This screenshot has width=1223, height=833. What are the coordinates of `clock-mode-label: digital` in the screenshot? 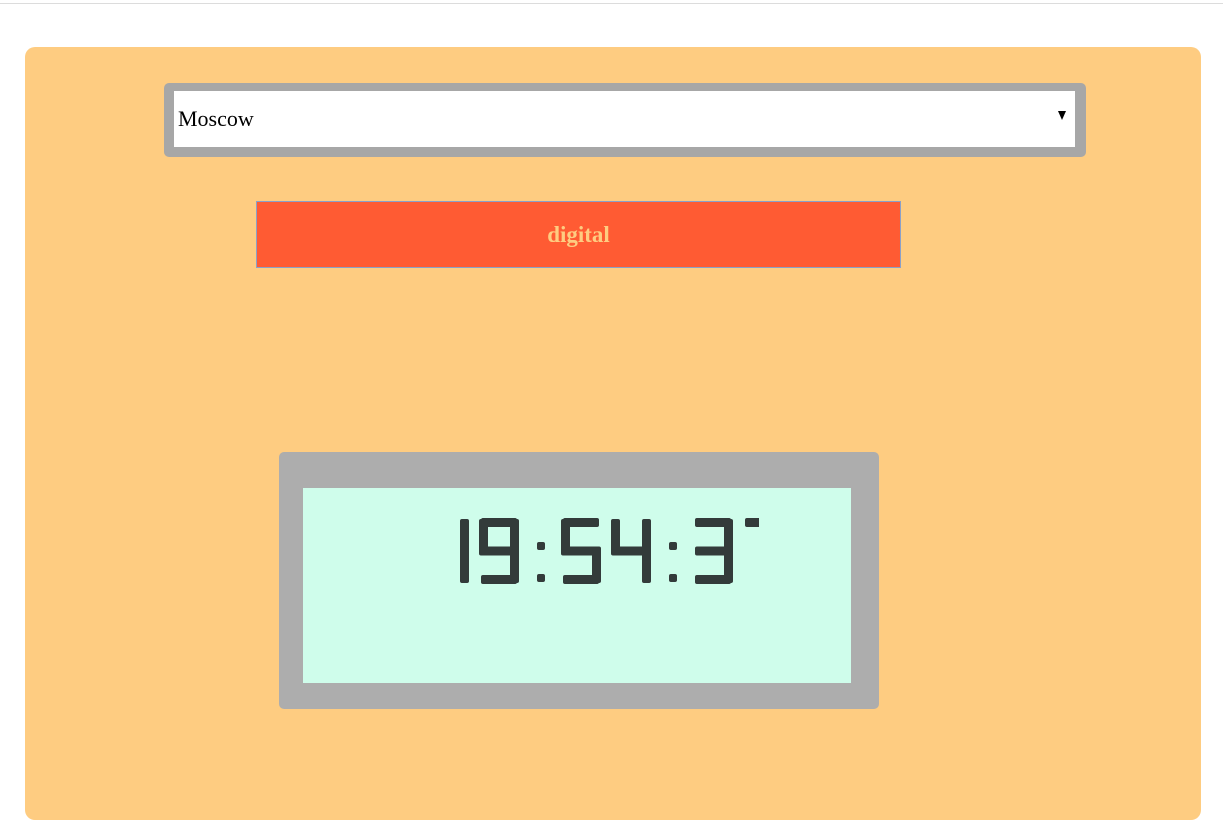 It's located at (578, 234).